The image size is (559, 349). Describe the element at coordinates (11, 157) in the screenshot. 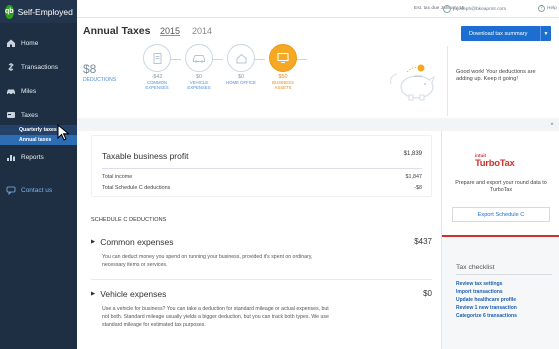

I see `reports-icon` at that location.